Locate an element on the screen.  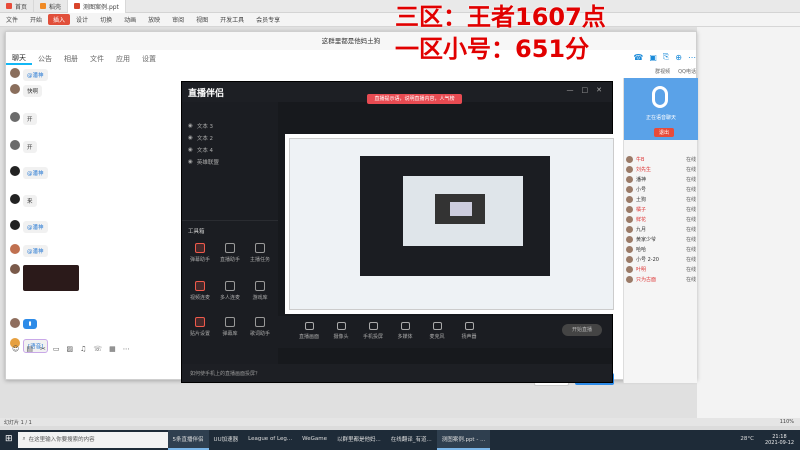
scene-item: ◉ 英雄联盟 is located at coordinates (230, 162).